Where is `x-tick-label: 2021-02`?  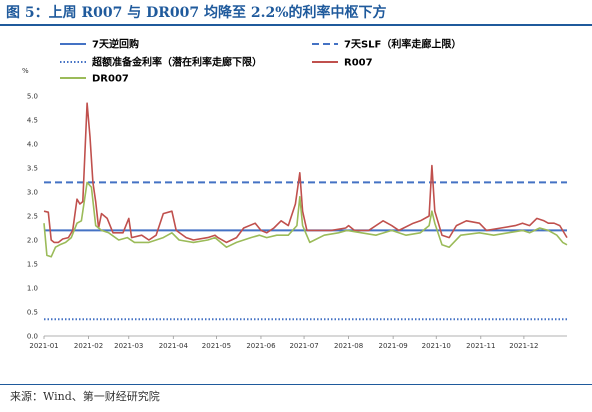 x-tick-label: 2021-02 is located at coordinates (88, 346).